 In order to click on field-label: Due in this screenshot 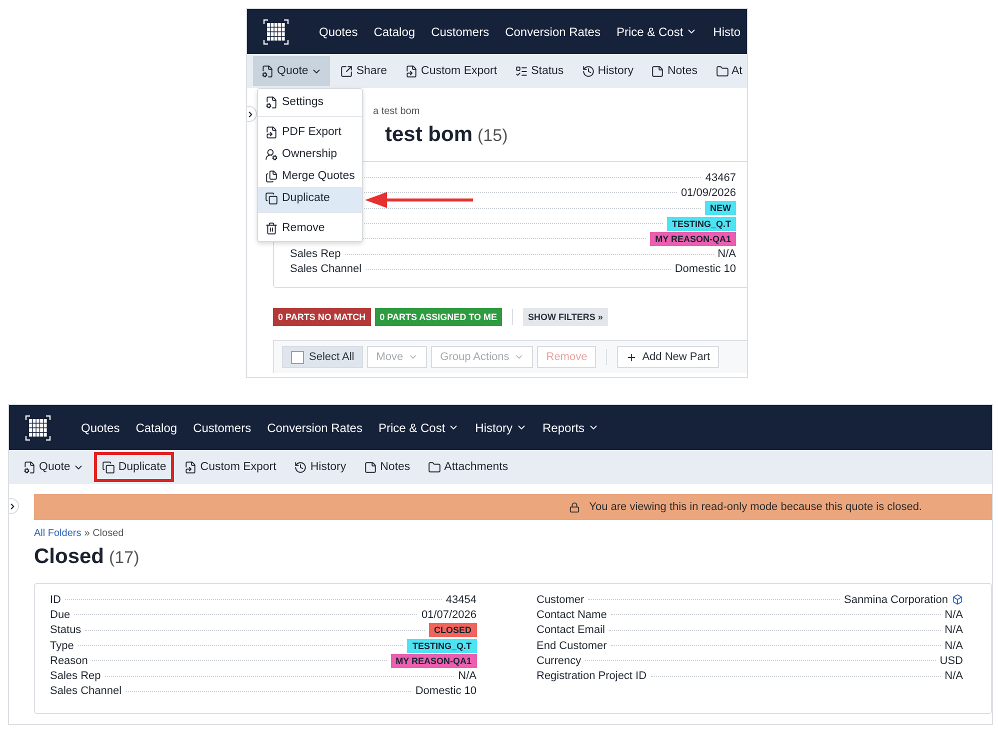, I will do `click(60, 614)`.